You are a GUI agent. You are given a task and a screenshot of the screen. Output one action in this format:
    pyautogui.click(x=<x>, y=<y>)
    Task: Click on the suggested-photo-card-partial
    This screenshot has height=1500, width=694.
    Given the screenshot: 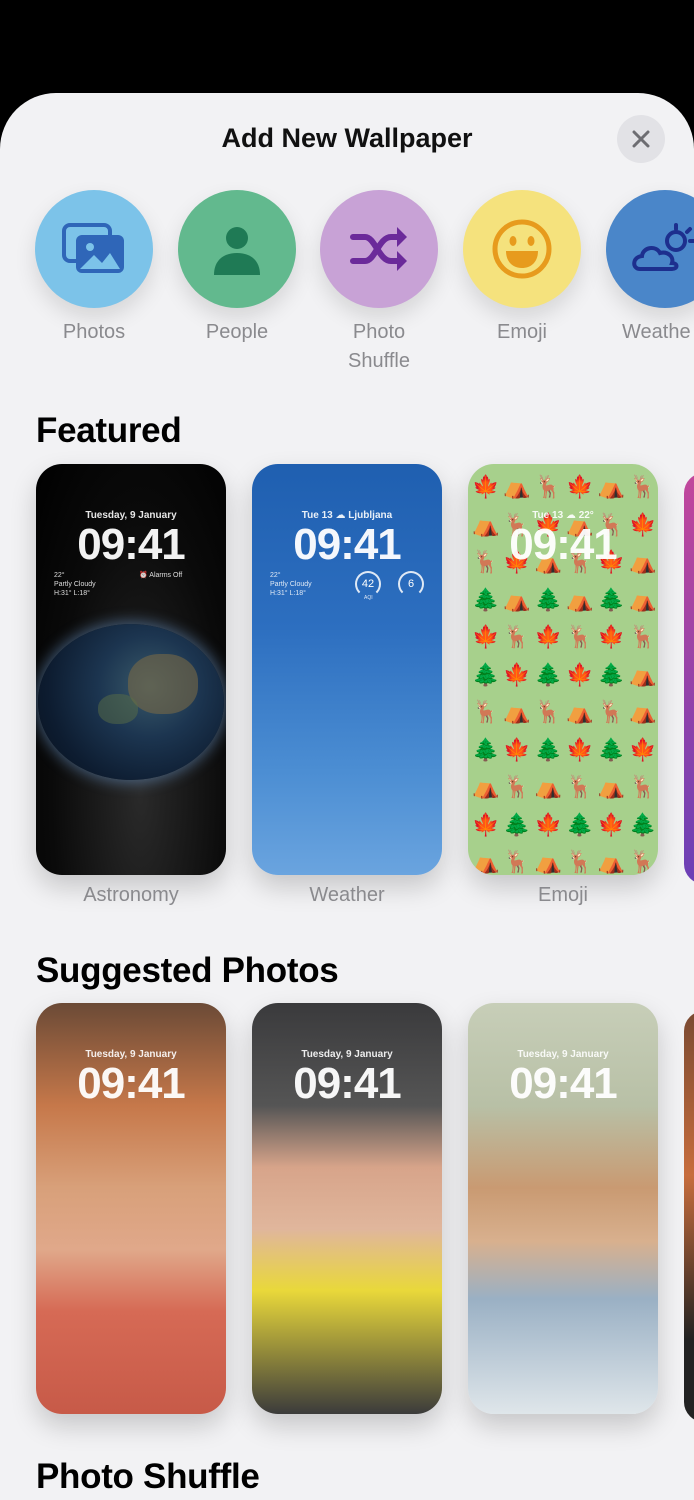 What is the action you would take?
    pyautogui.click(x=689, y=1216)
    